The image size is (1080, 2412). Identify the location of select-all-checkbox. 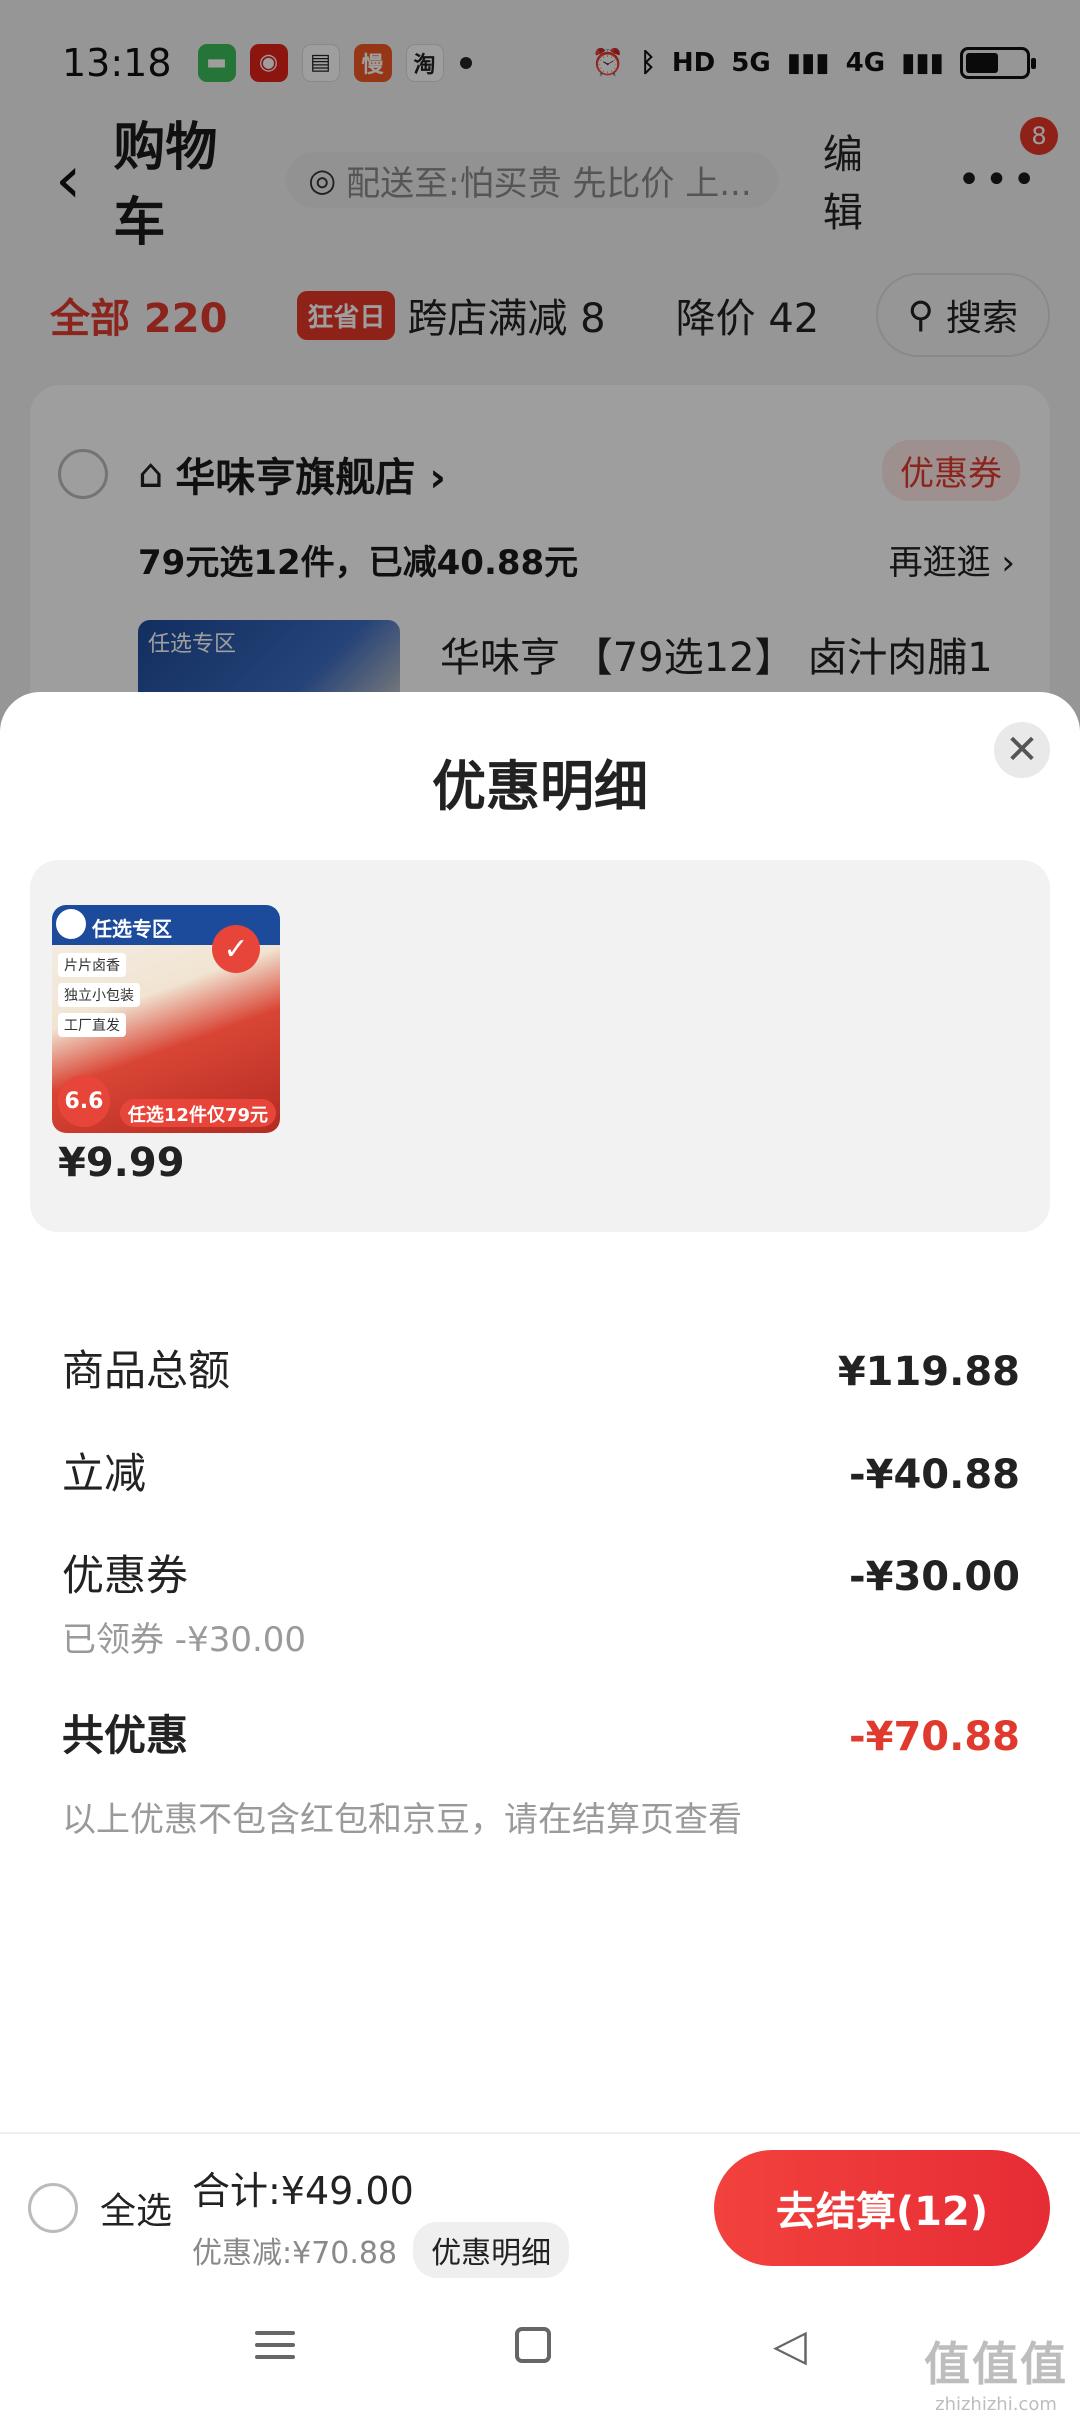
(53, 2208).